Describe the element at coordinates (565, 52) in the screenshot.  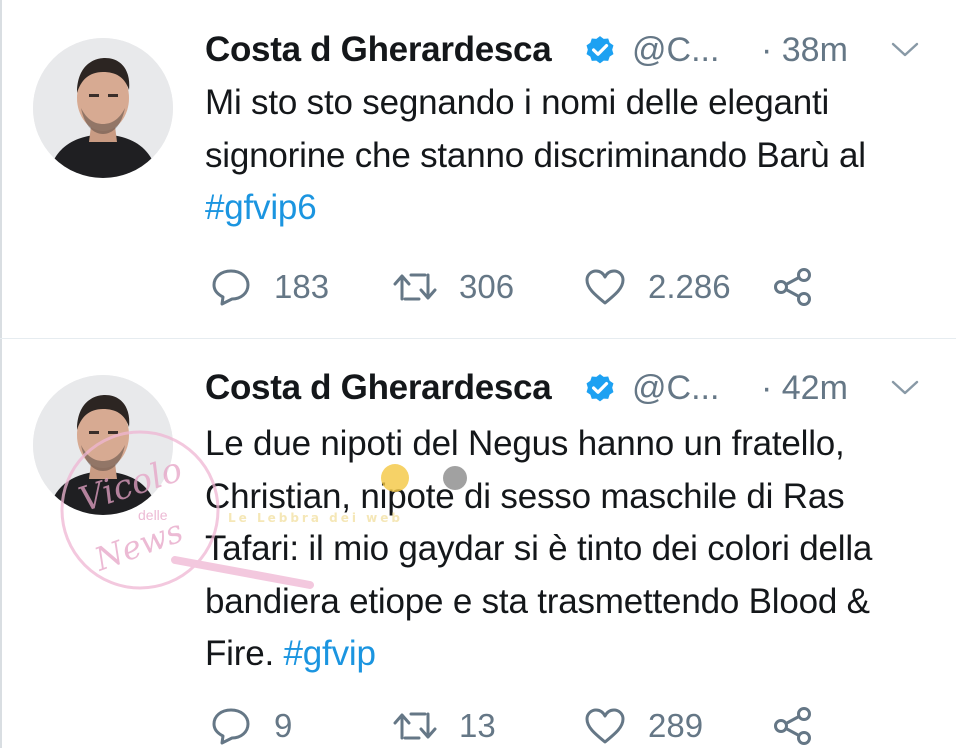
I see `tweet-header: Costa d Gherardesca @C... · 38m` at that location.